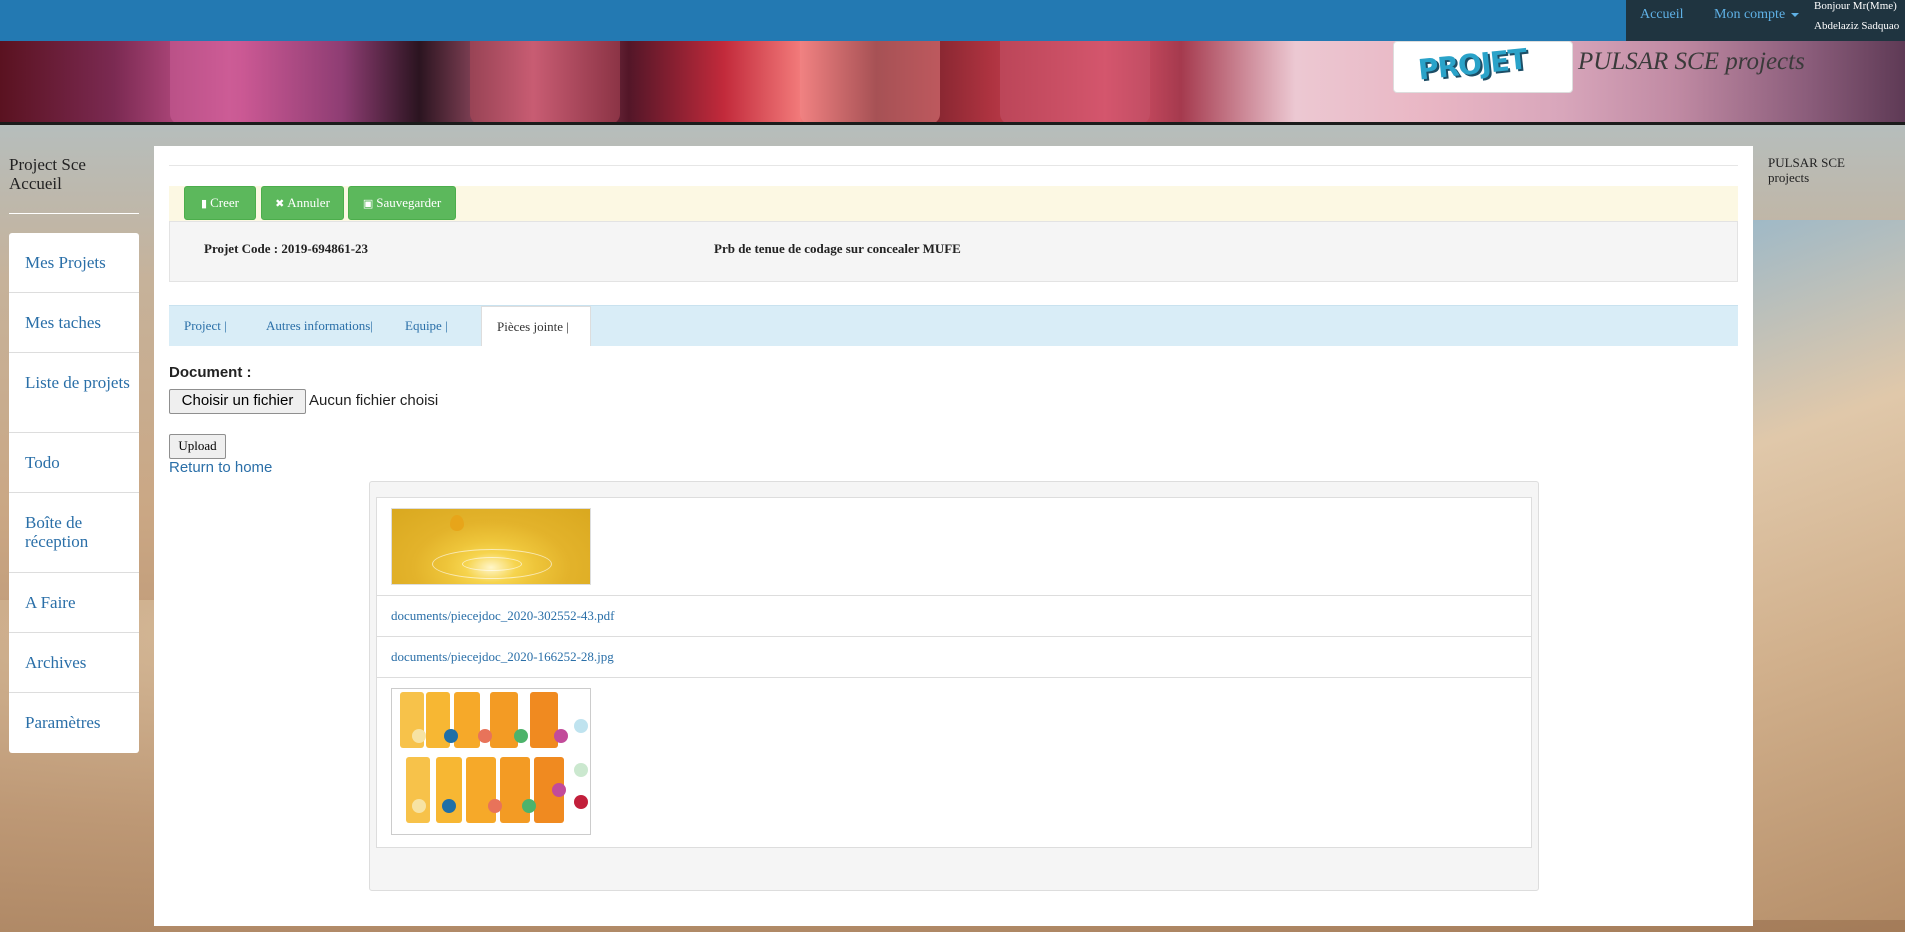 The width and height of the screenshot is (1905, 932). I want to click on nav-home-link: Accueil, so click(1662, 15).